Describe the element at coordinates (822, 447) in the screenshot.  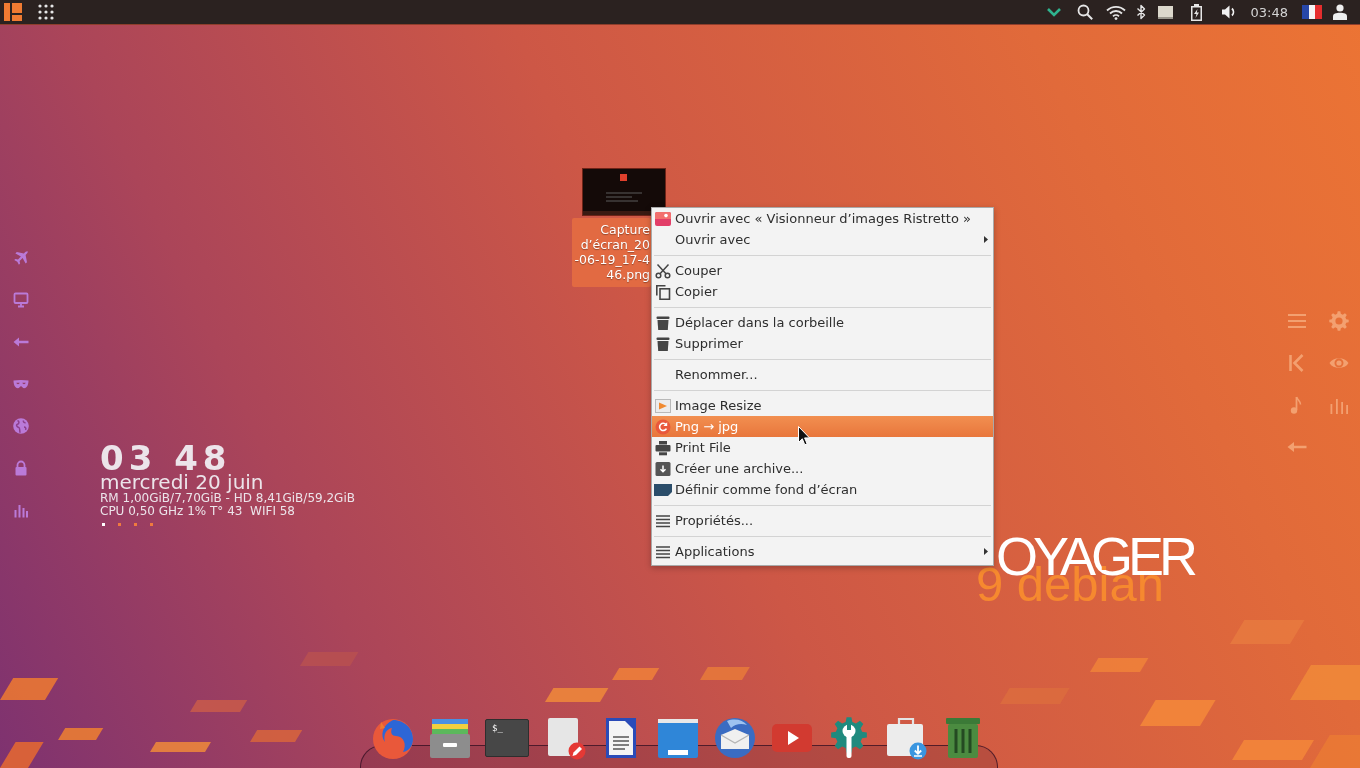
I see `menu-item: Print File` at that location.